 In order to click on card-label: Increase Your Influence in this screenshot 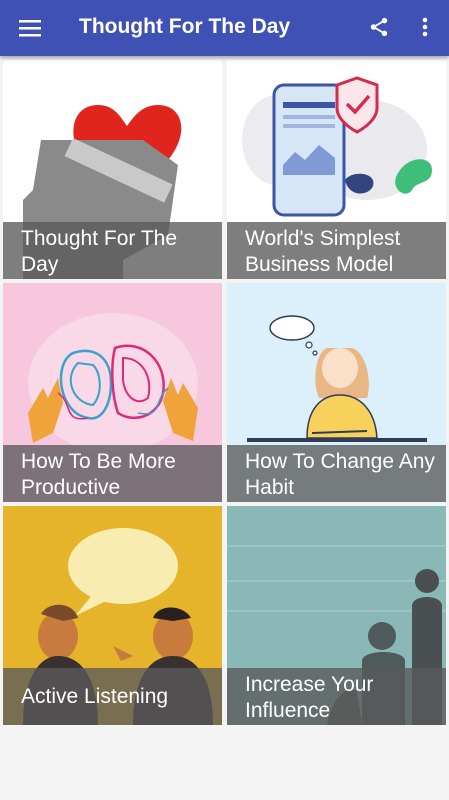, I will do `click(336, 696)`.